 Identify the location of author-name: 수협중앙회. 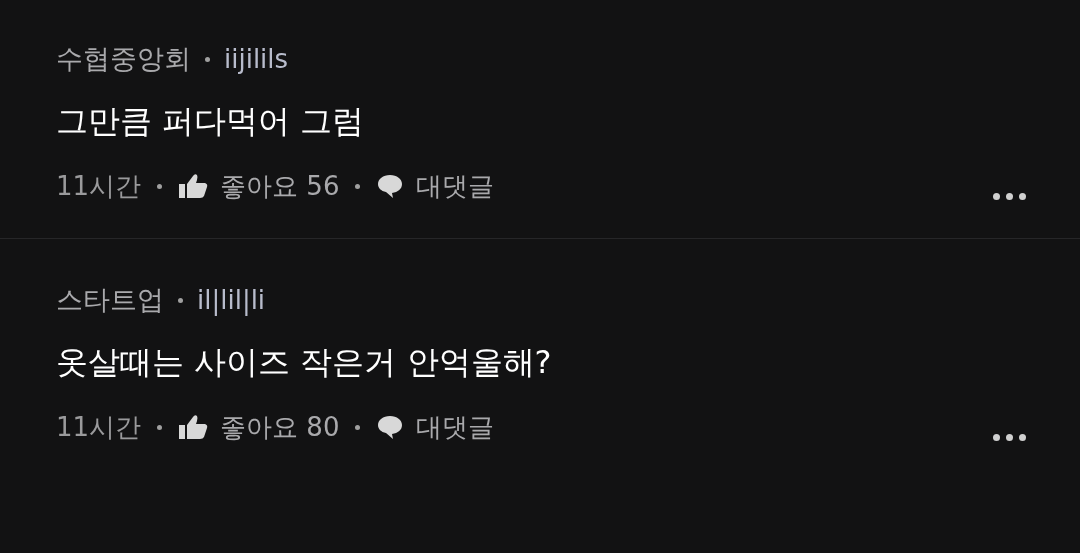
(123, 59).